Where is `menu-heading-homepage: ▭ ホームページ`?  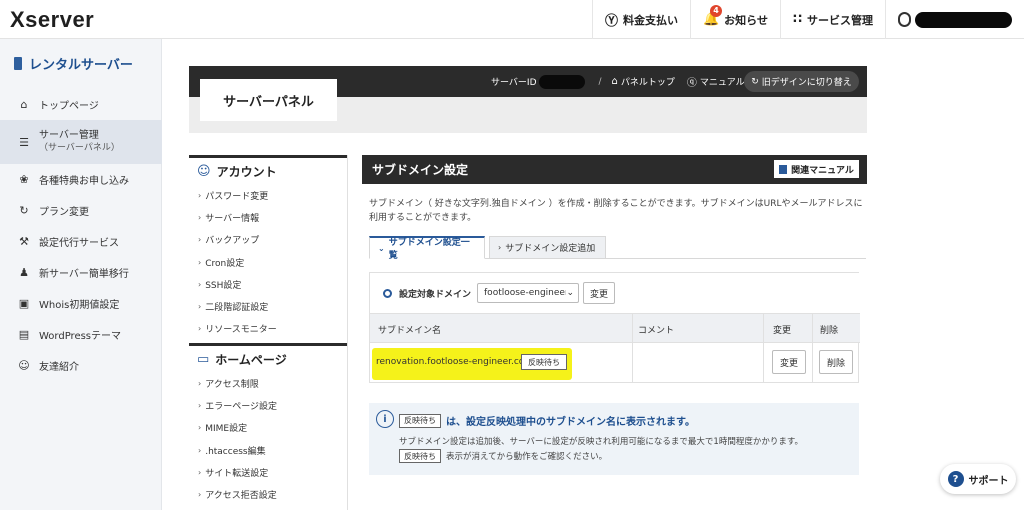 menu-heading-homepage: ▭ ホームページ is located at coordinates (268, 358).